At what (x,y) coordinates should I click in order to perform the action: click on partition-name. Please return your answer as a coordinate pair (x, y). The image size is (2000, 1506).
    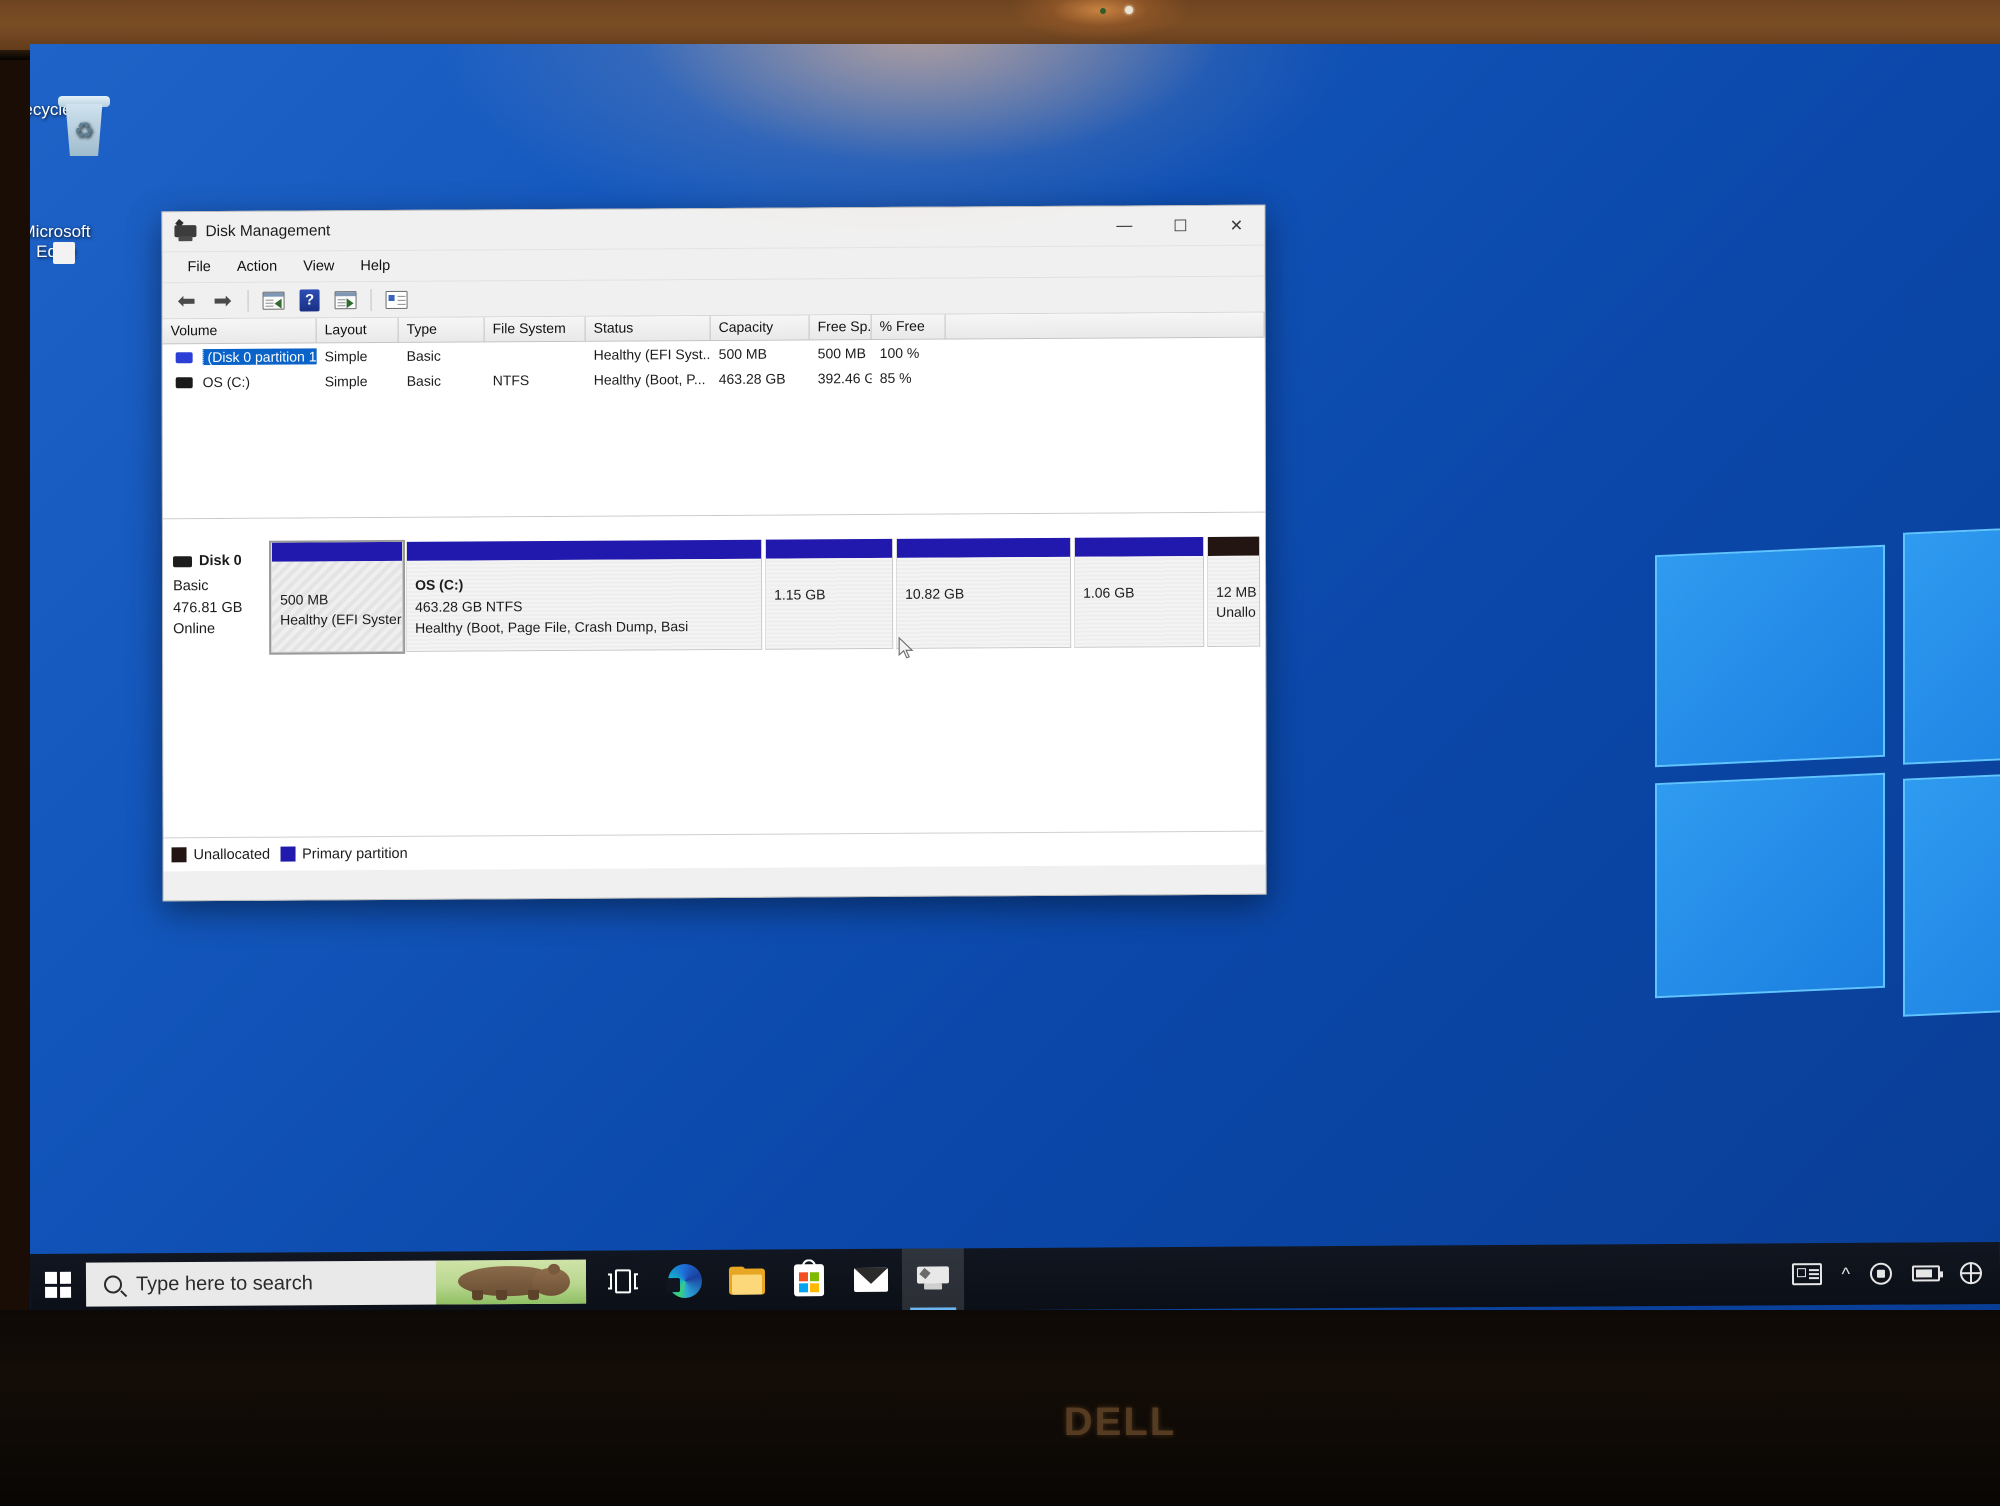
    Looking at the image, I should click on (338, 587).